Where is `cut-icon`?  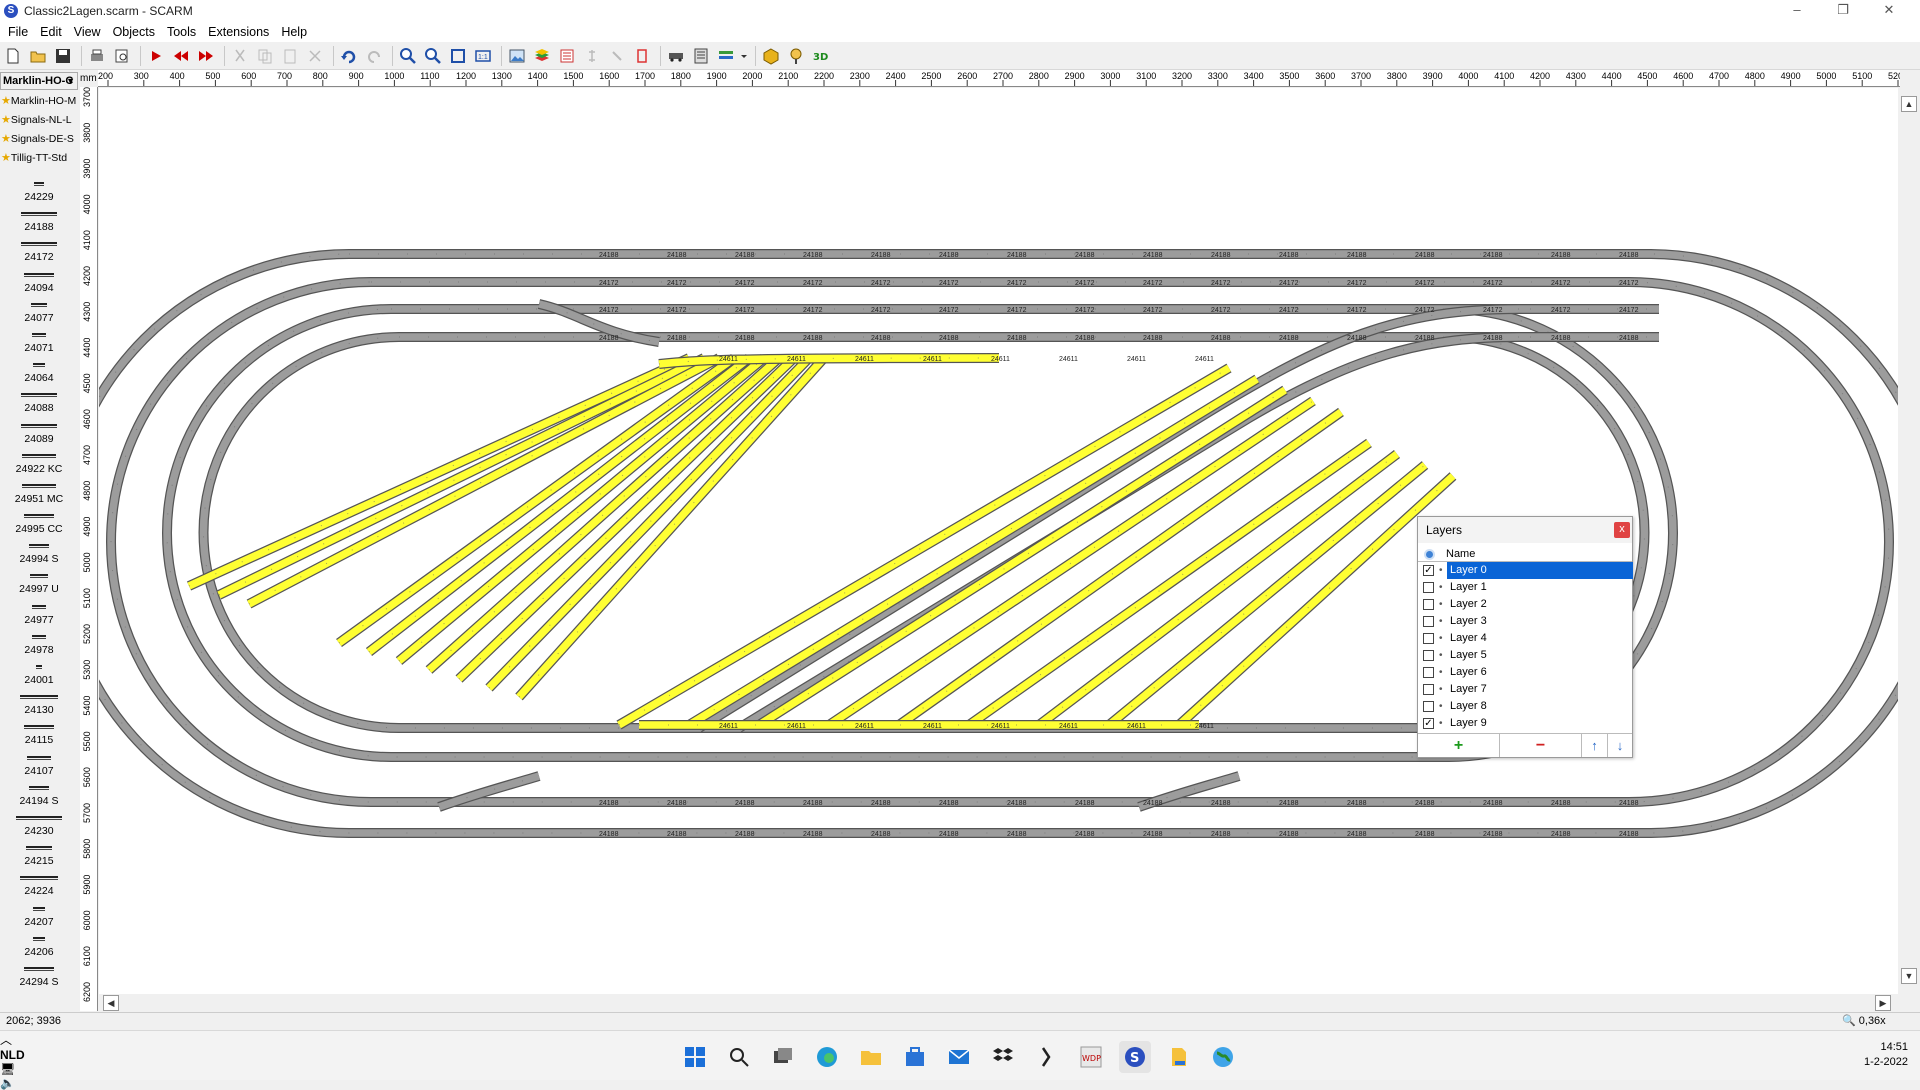 cut-icon is located at coordinates (240, 56).